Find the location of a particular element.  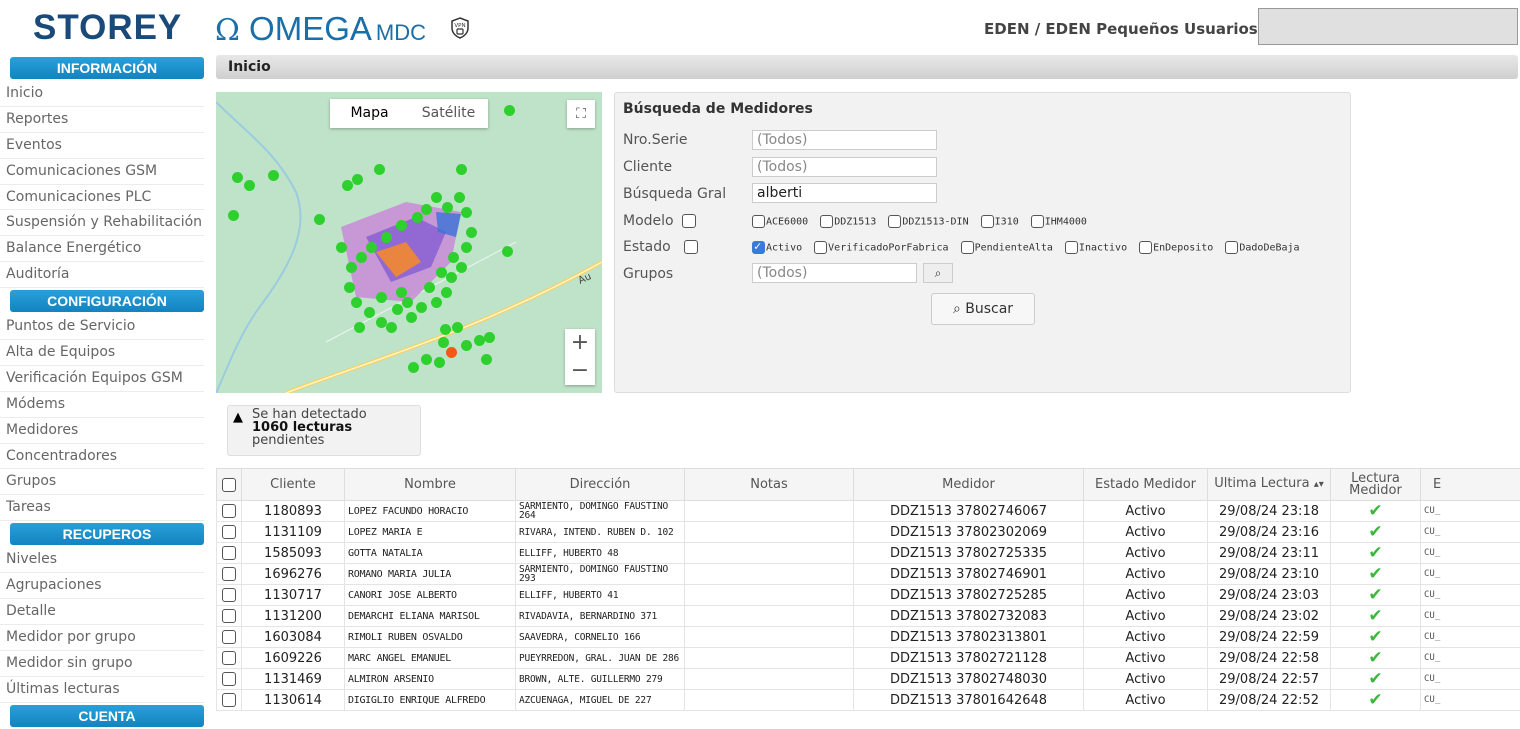

sidebar-item-suspension: Suspensión y Rehabilitación is located at coordinates (102, 223).